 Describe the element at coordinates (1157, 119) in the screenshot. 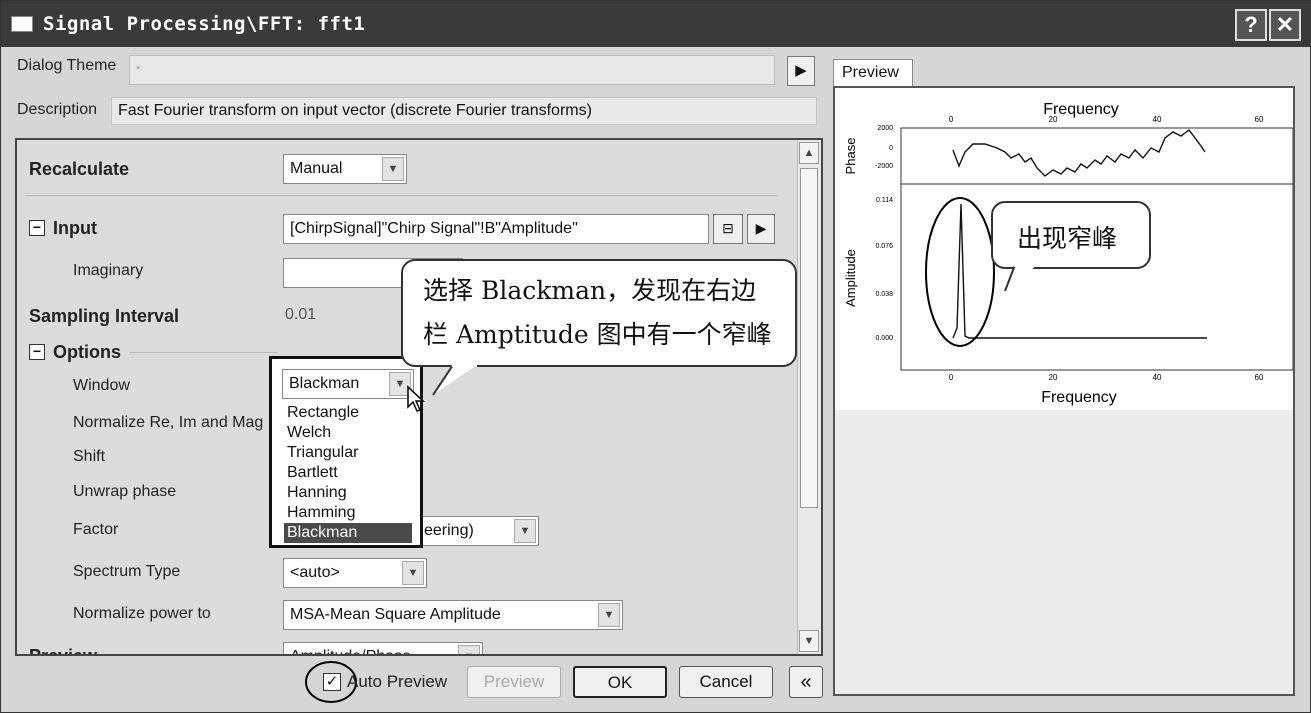

I see `x-tick-top: 40` at that location.